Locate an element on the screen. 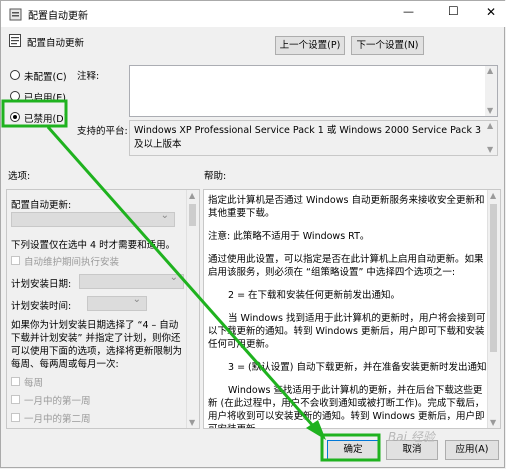 This screenshot has height=469, width=506. scheduled-day-dropdown is located at coordinates (131, 280).